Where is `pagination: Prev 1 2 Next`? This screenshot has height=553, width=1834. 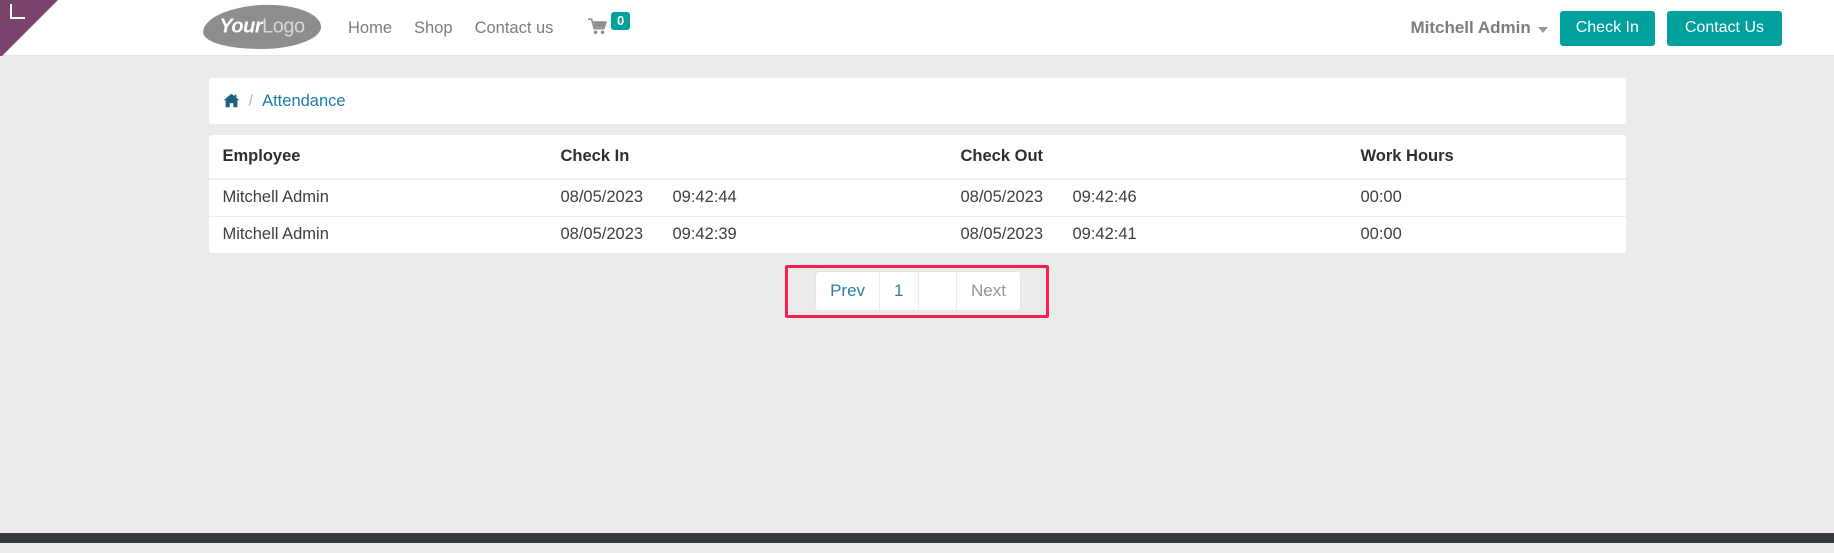
pagination: Prev 1 2 Next is located at coordinates (918, 291).